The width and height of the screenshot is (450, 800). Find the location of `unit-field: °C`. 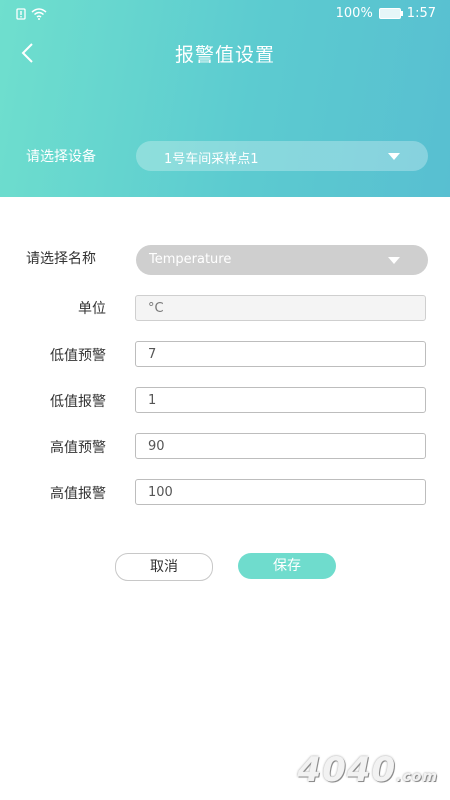

unit-field: °C is located at coordinates (280, 308).